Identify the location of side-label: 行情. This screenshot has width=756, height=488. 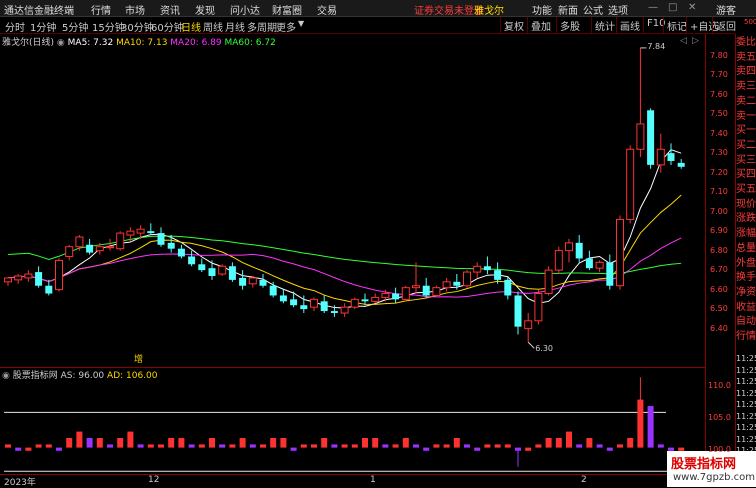
(746, 337).